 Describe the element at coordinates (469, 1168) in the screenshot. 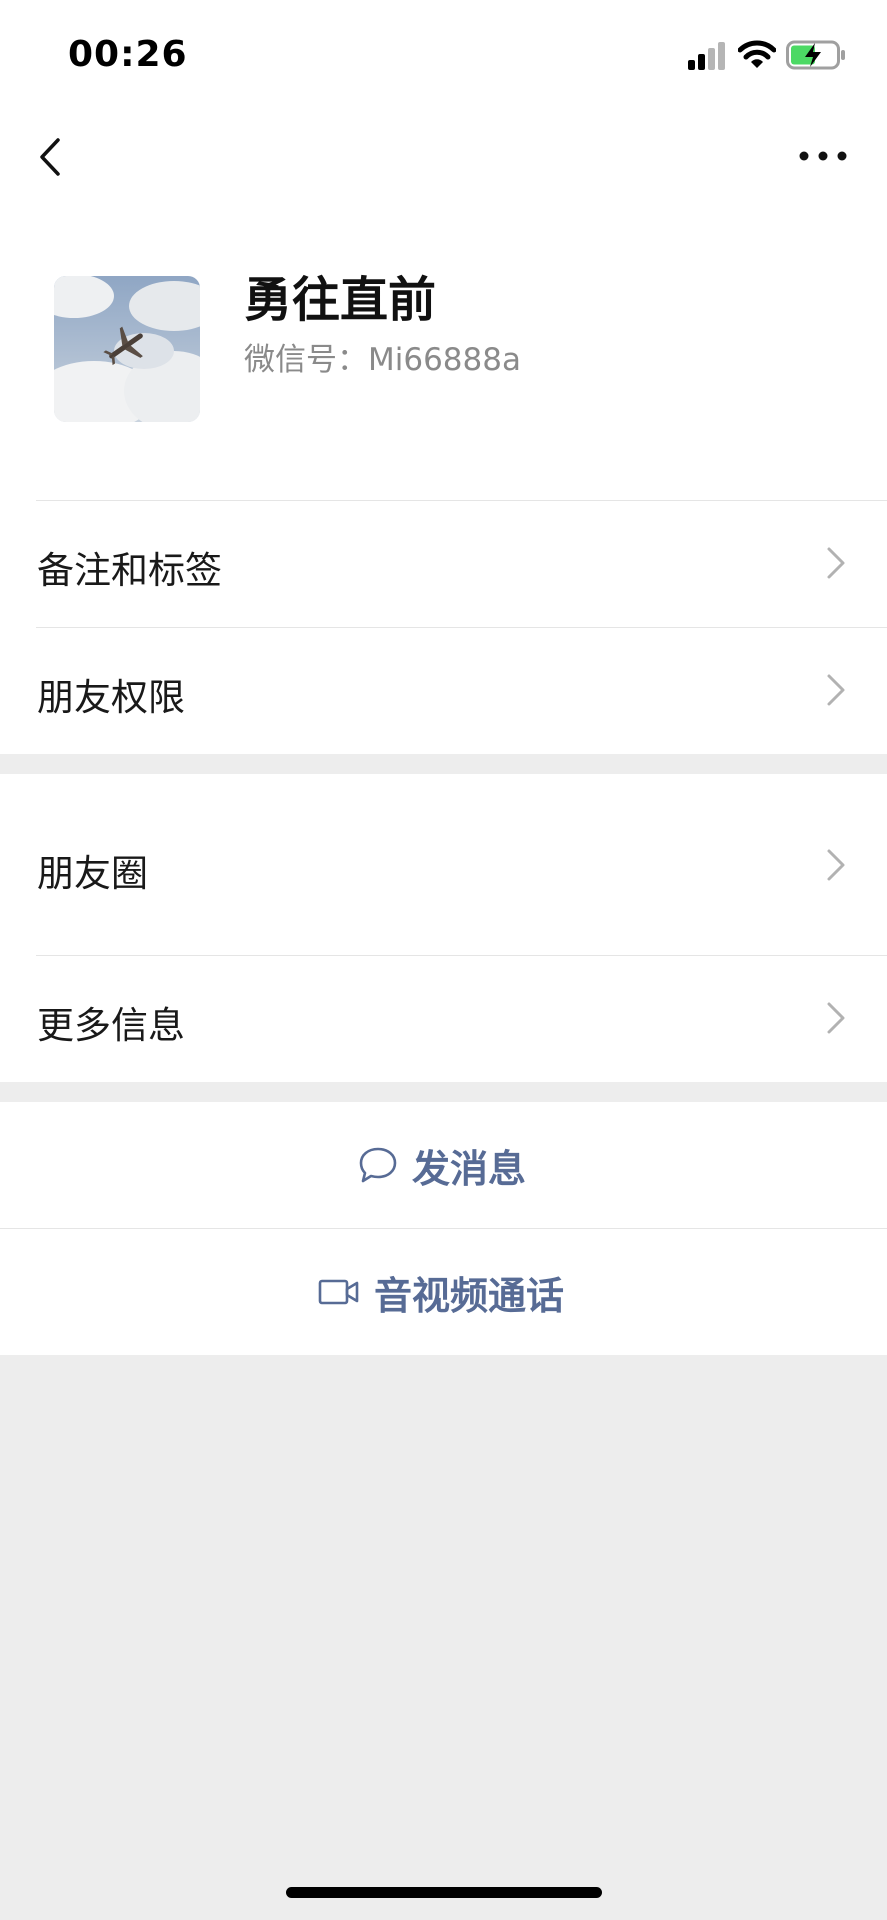

I see `send-message-label: 发消息` at that location.